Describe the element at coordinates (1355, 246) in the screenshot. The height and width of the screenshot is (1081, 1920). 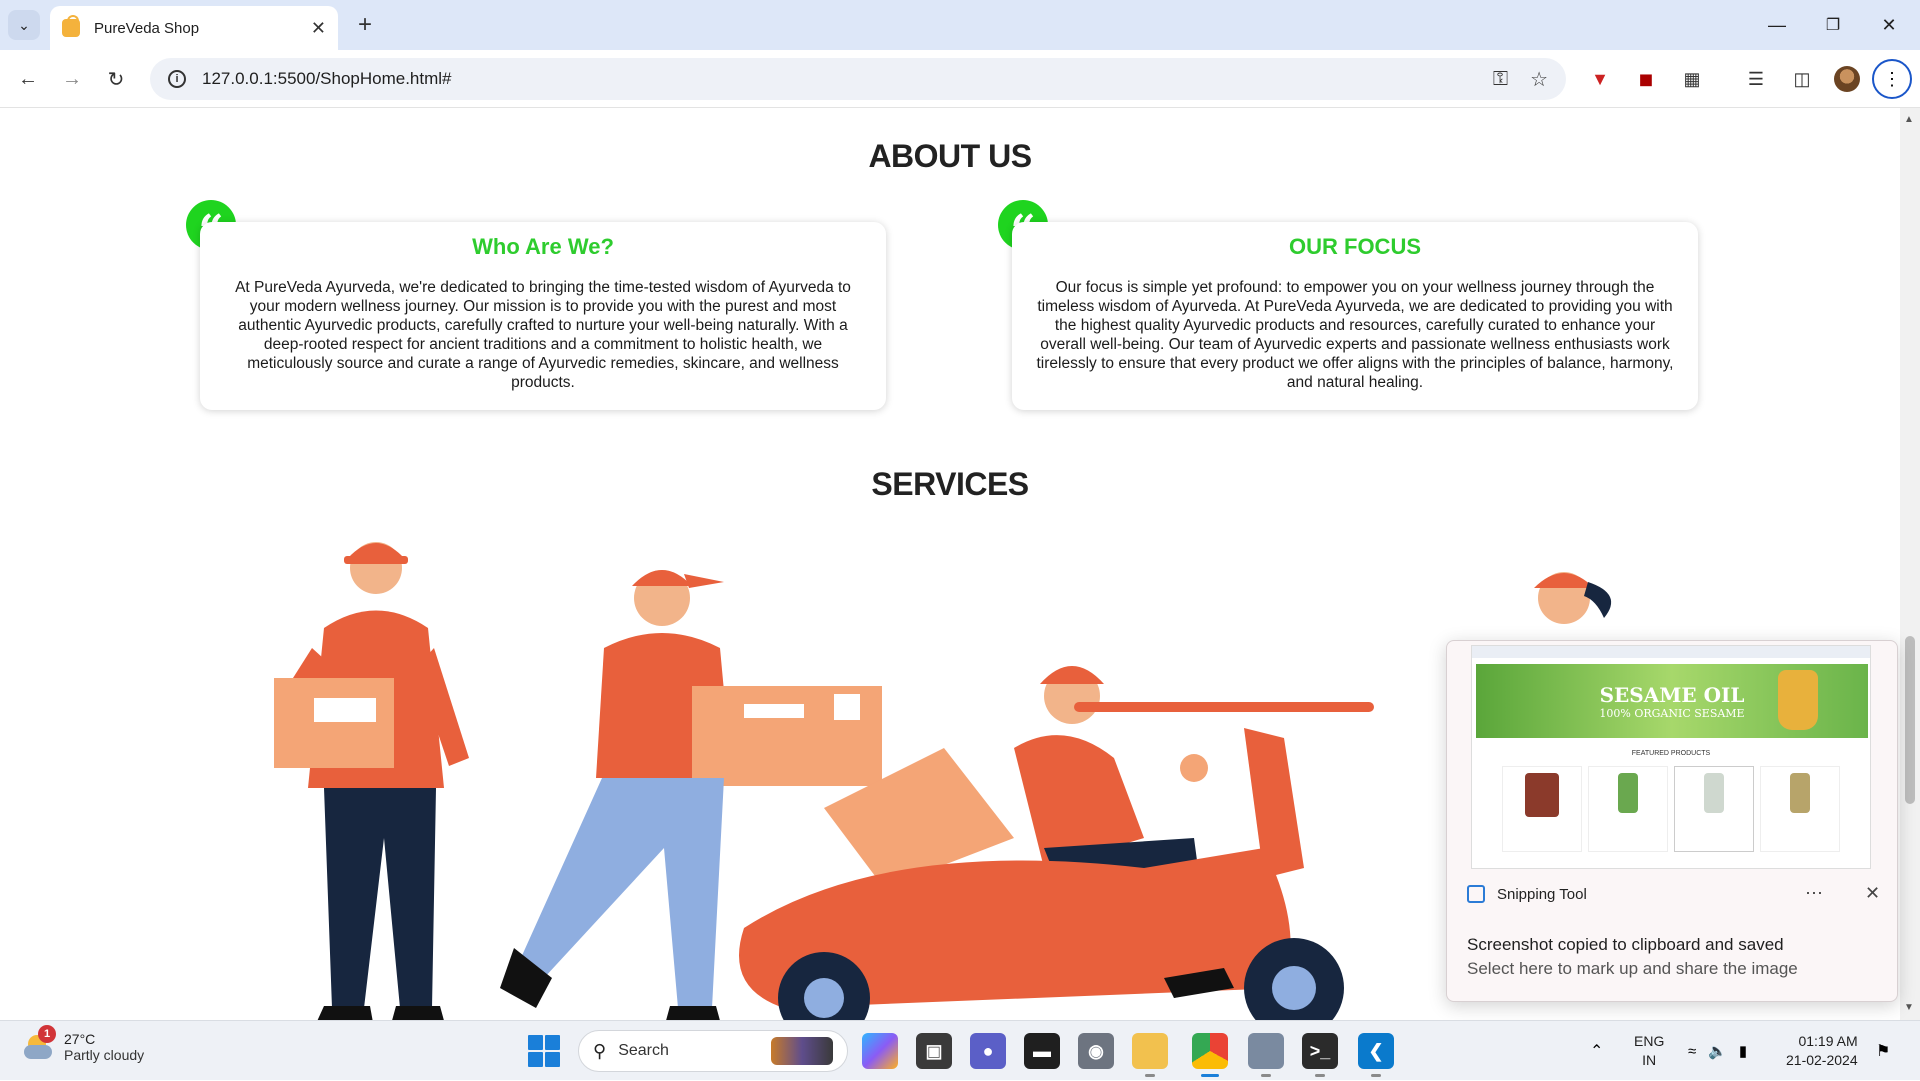
I see `card-title: OUR FOCUS` at that location.